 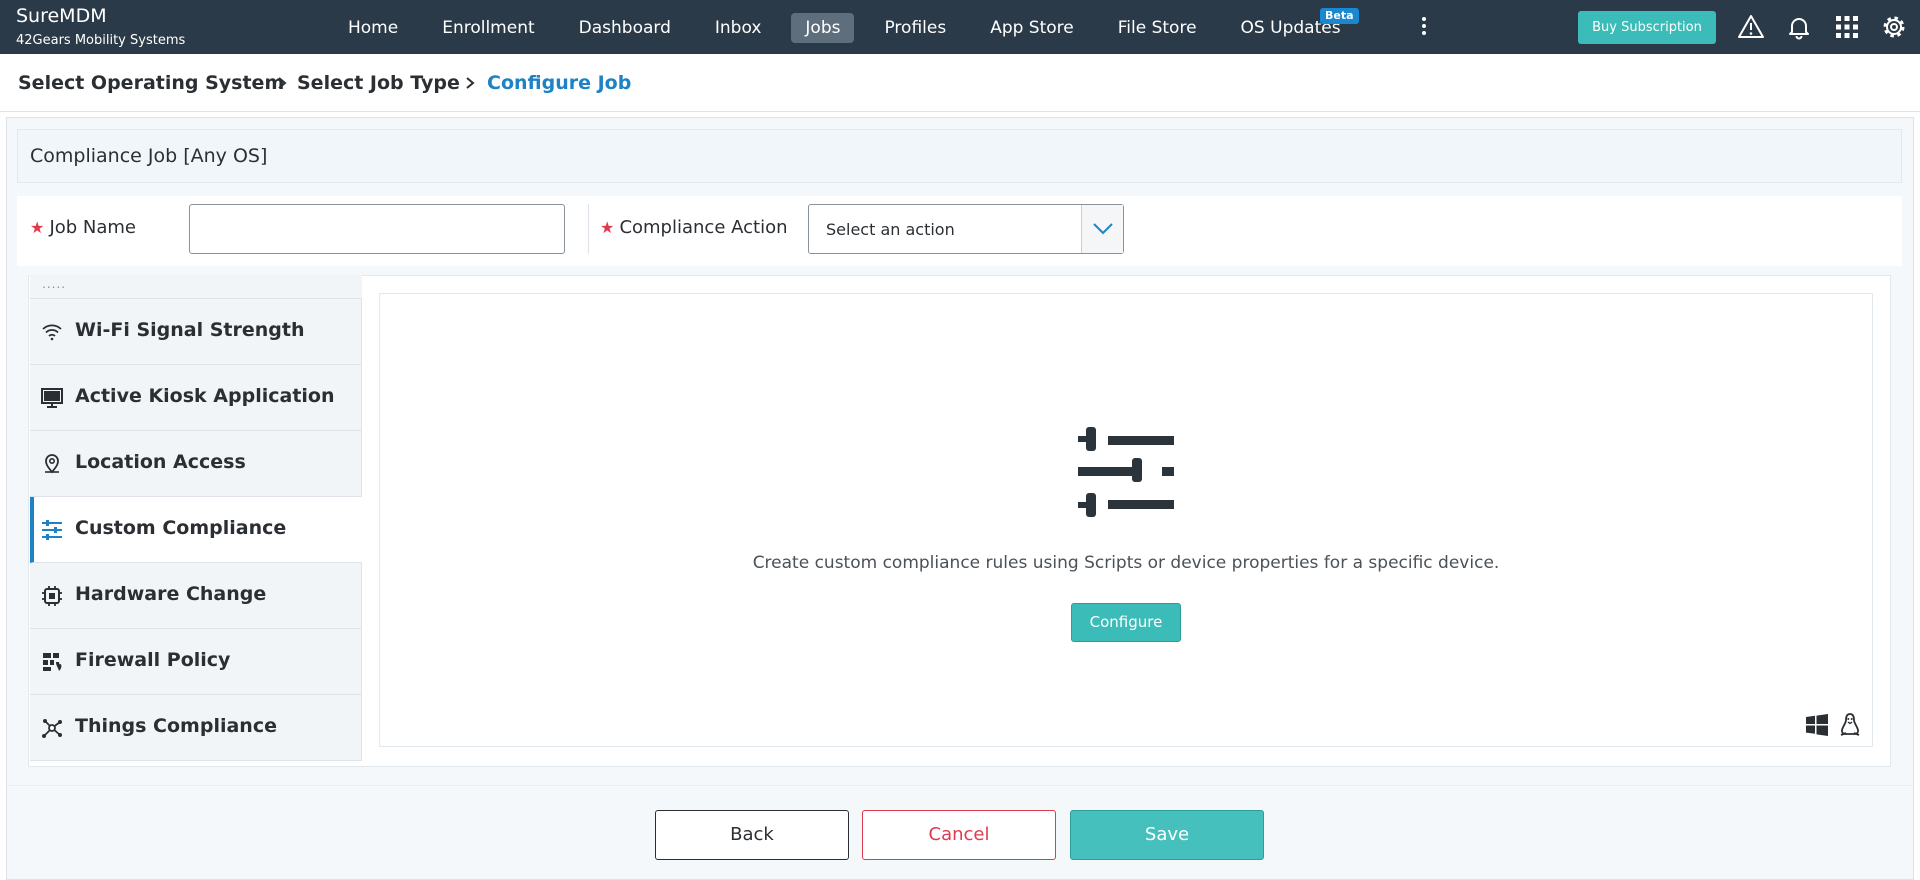 I want to click on sidebar-item-active-kiosk-application: Active Kiosk Application, so click(x=196, y=398).